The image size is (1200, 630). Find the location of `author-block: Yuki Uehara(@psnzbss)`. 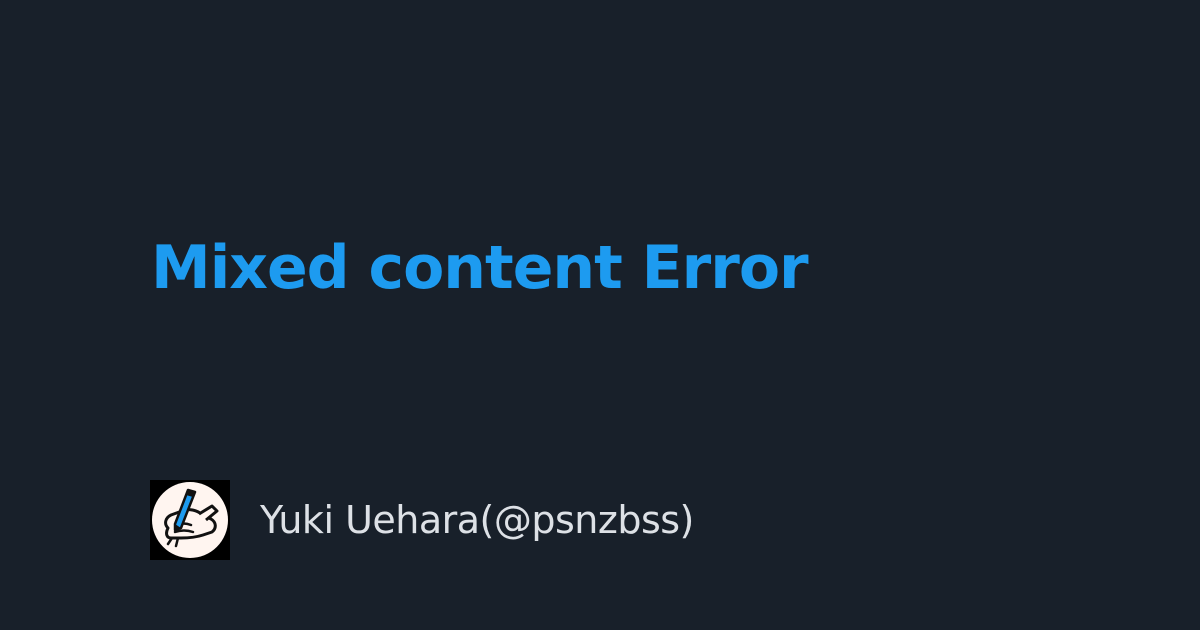

author-block: Yuki Uehara(@psnzbss) is located at coordinates (422, 520).